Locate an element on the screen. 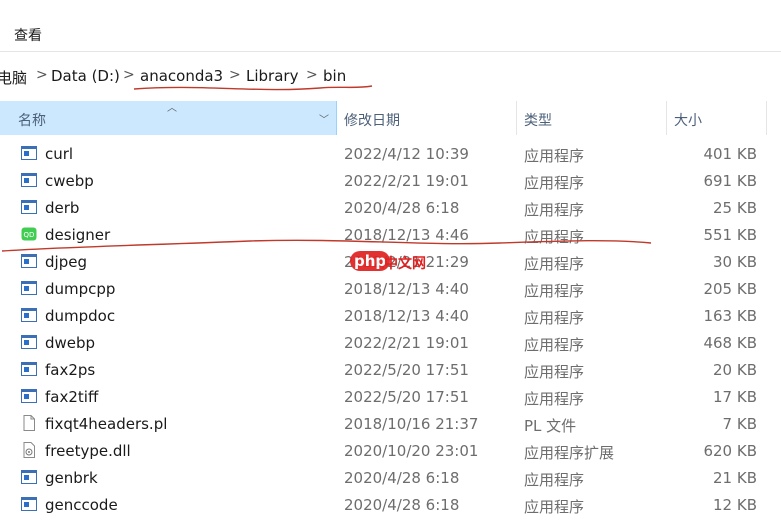 Image resolution: width=781 pixels, height=521 pixels. file-row: genbrk 2020/4/28 6:18 应用程序 21 KB is located at coordinates (390, 477).